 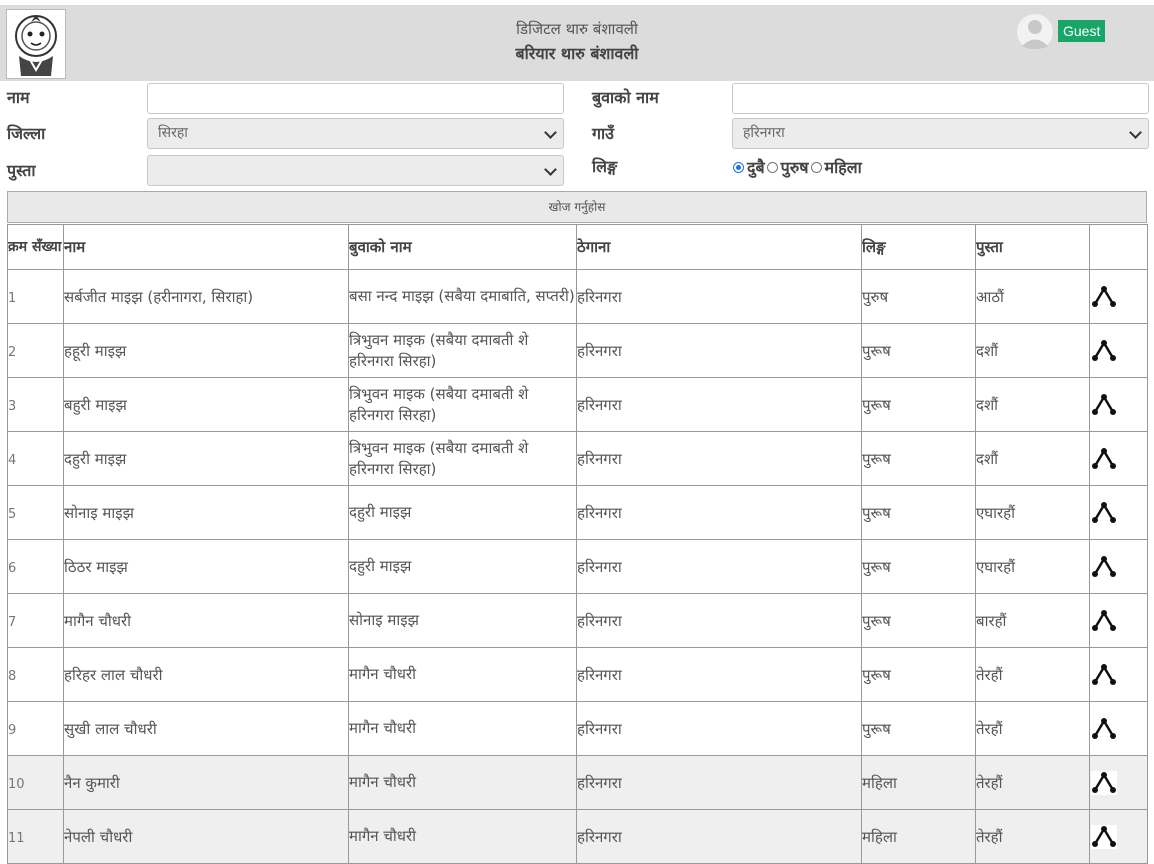 I want to click on district-select: सिरहा, so click(x=355, y=133).